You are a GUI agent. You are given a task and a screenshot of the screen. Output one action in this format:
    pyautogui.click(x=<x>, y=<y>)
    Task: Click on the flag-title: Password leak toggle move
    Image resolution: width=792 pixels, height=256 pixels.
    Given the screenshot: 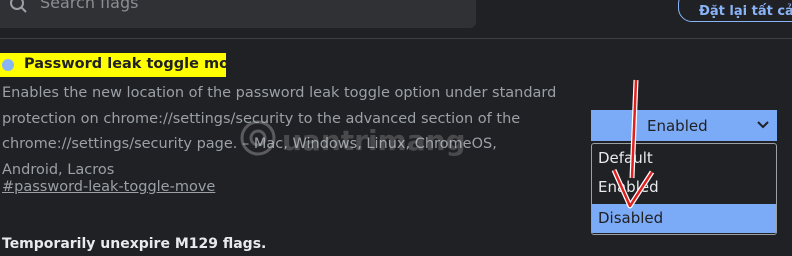 What is the action you would take?
    pyautogui.click(x=136, y=64)
    